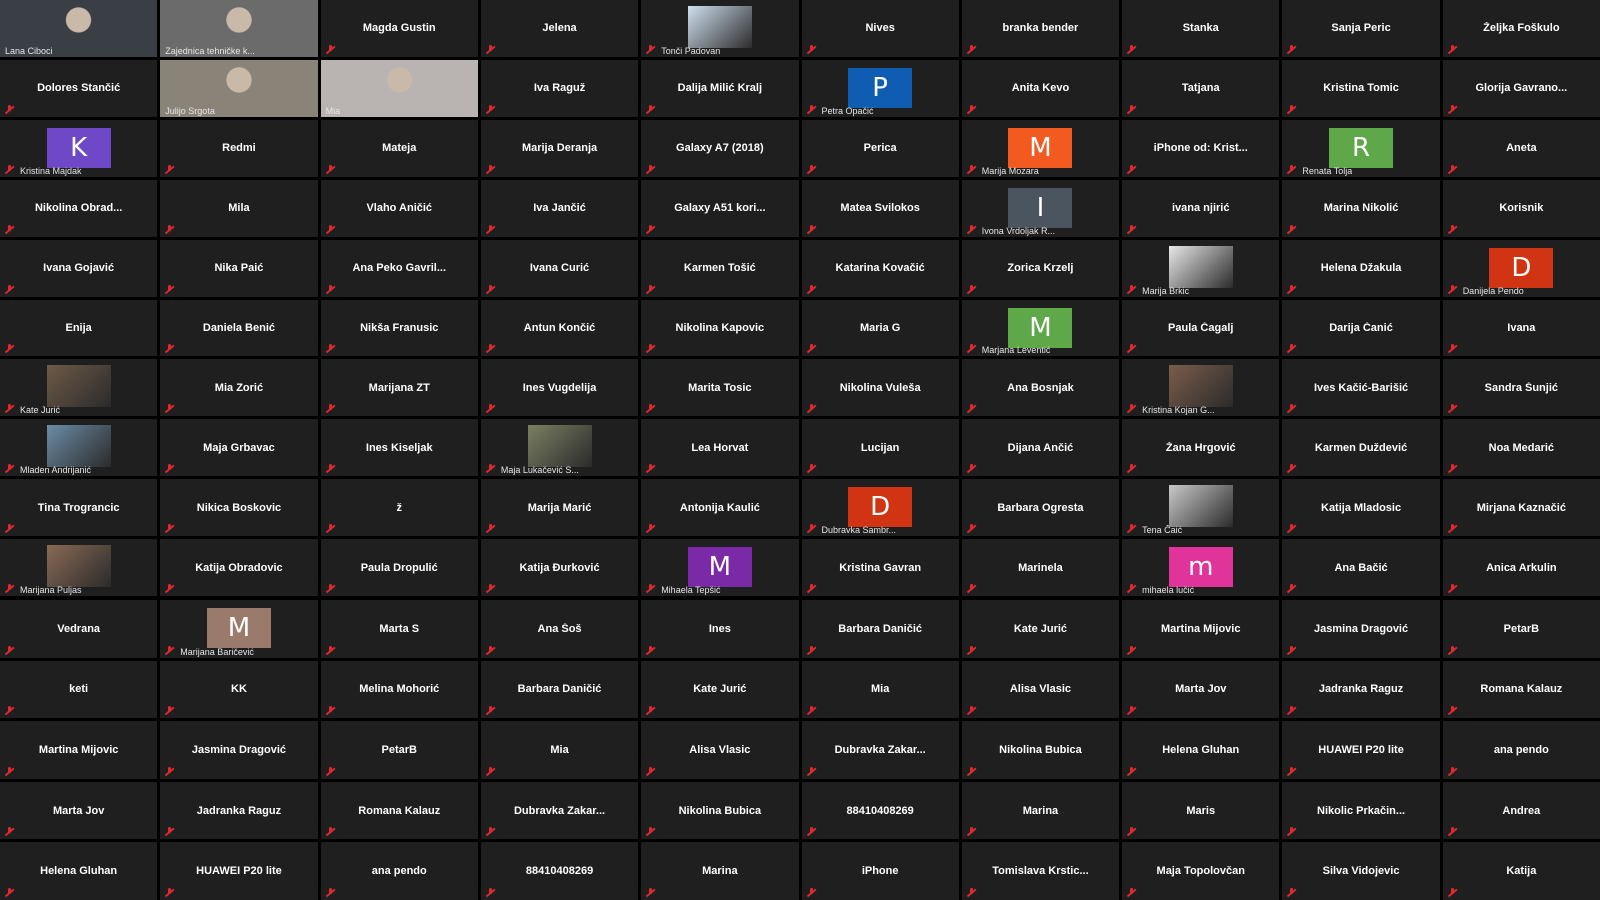  What do you see at coordinates (559, 508) in the screenshot?
I see `participant-tile-marija-maric: Marija Marić` at bounding box center [559, 508].